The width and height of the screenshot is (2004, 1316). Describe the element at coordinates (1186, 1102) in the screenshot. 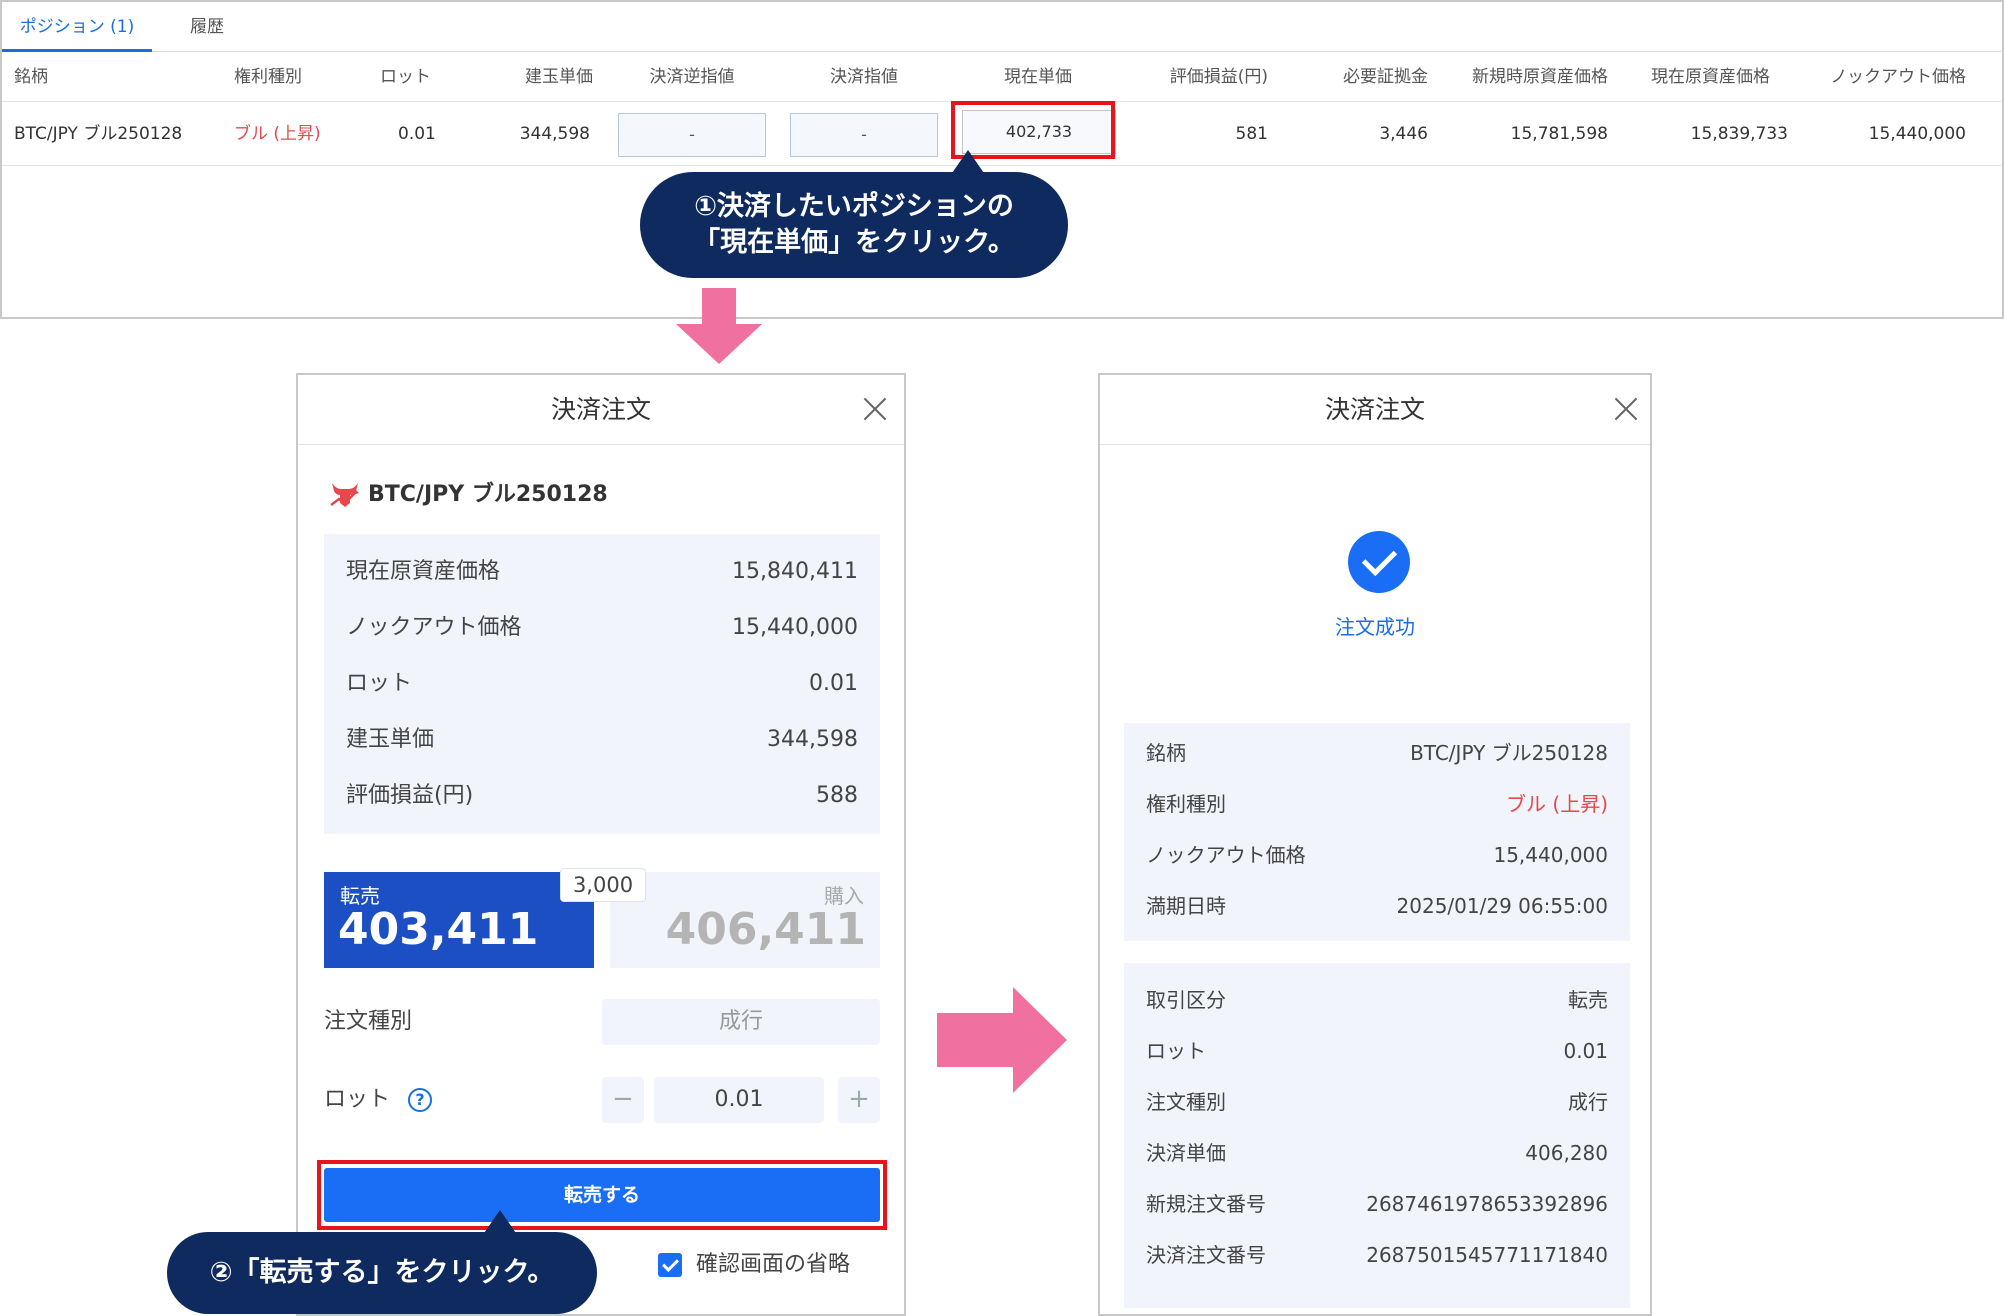

I see `info-label: 注文種別` at that location.